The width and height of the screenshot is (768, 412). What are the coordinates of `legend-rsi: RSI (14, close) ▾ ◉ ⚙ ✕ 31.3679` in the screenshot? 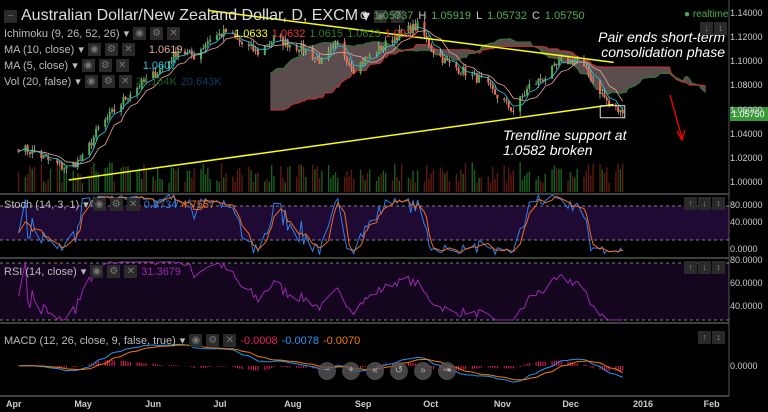 It's located at (92, 271).